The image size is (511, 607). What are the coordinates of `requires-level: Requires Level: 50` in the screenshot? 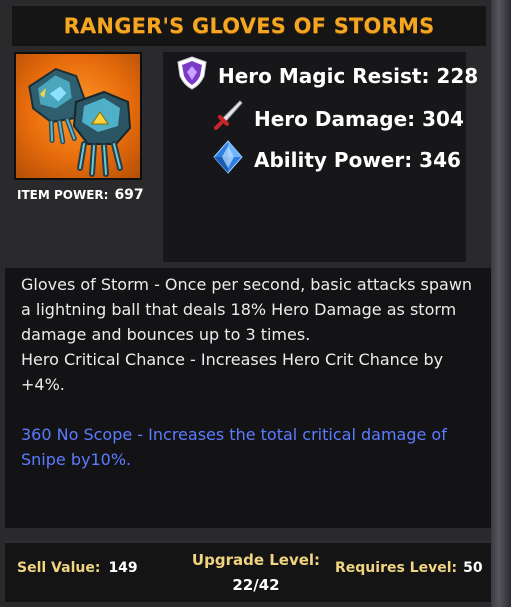 It's located at (409, 568).